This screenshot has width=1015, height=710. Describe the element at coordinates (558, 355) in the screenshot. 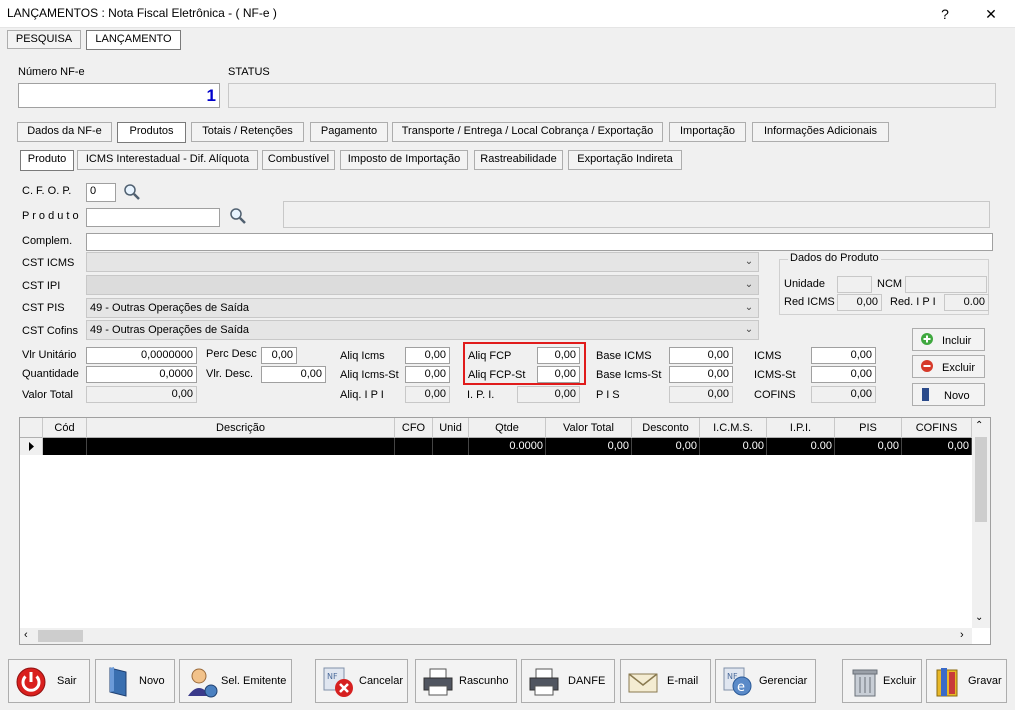

I see `aliq-fcp-field: 0,00` at that location.